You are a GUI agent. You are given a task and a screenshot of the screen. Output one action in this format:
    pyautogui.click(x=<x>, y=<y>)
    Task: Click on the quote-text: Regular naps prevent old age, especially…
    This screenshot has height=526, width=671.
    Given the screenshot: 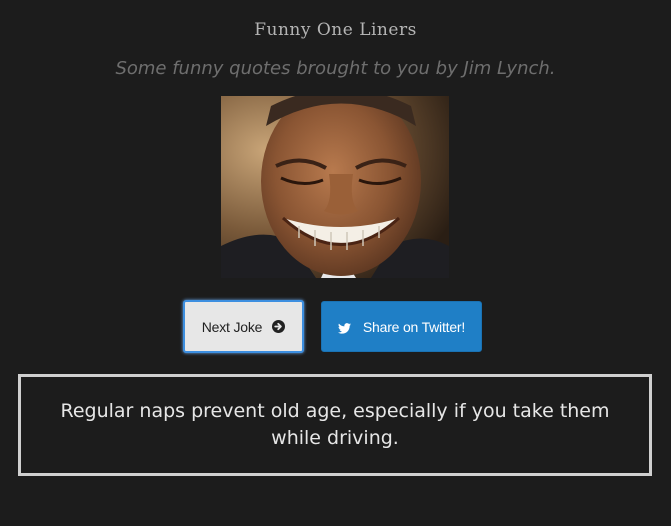 What is the action you would take?
    pyautogui.click(x=335, y=424)
    